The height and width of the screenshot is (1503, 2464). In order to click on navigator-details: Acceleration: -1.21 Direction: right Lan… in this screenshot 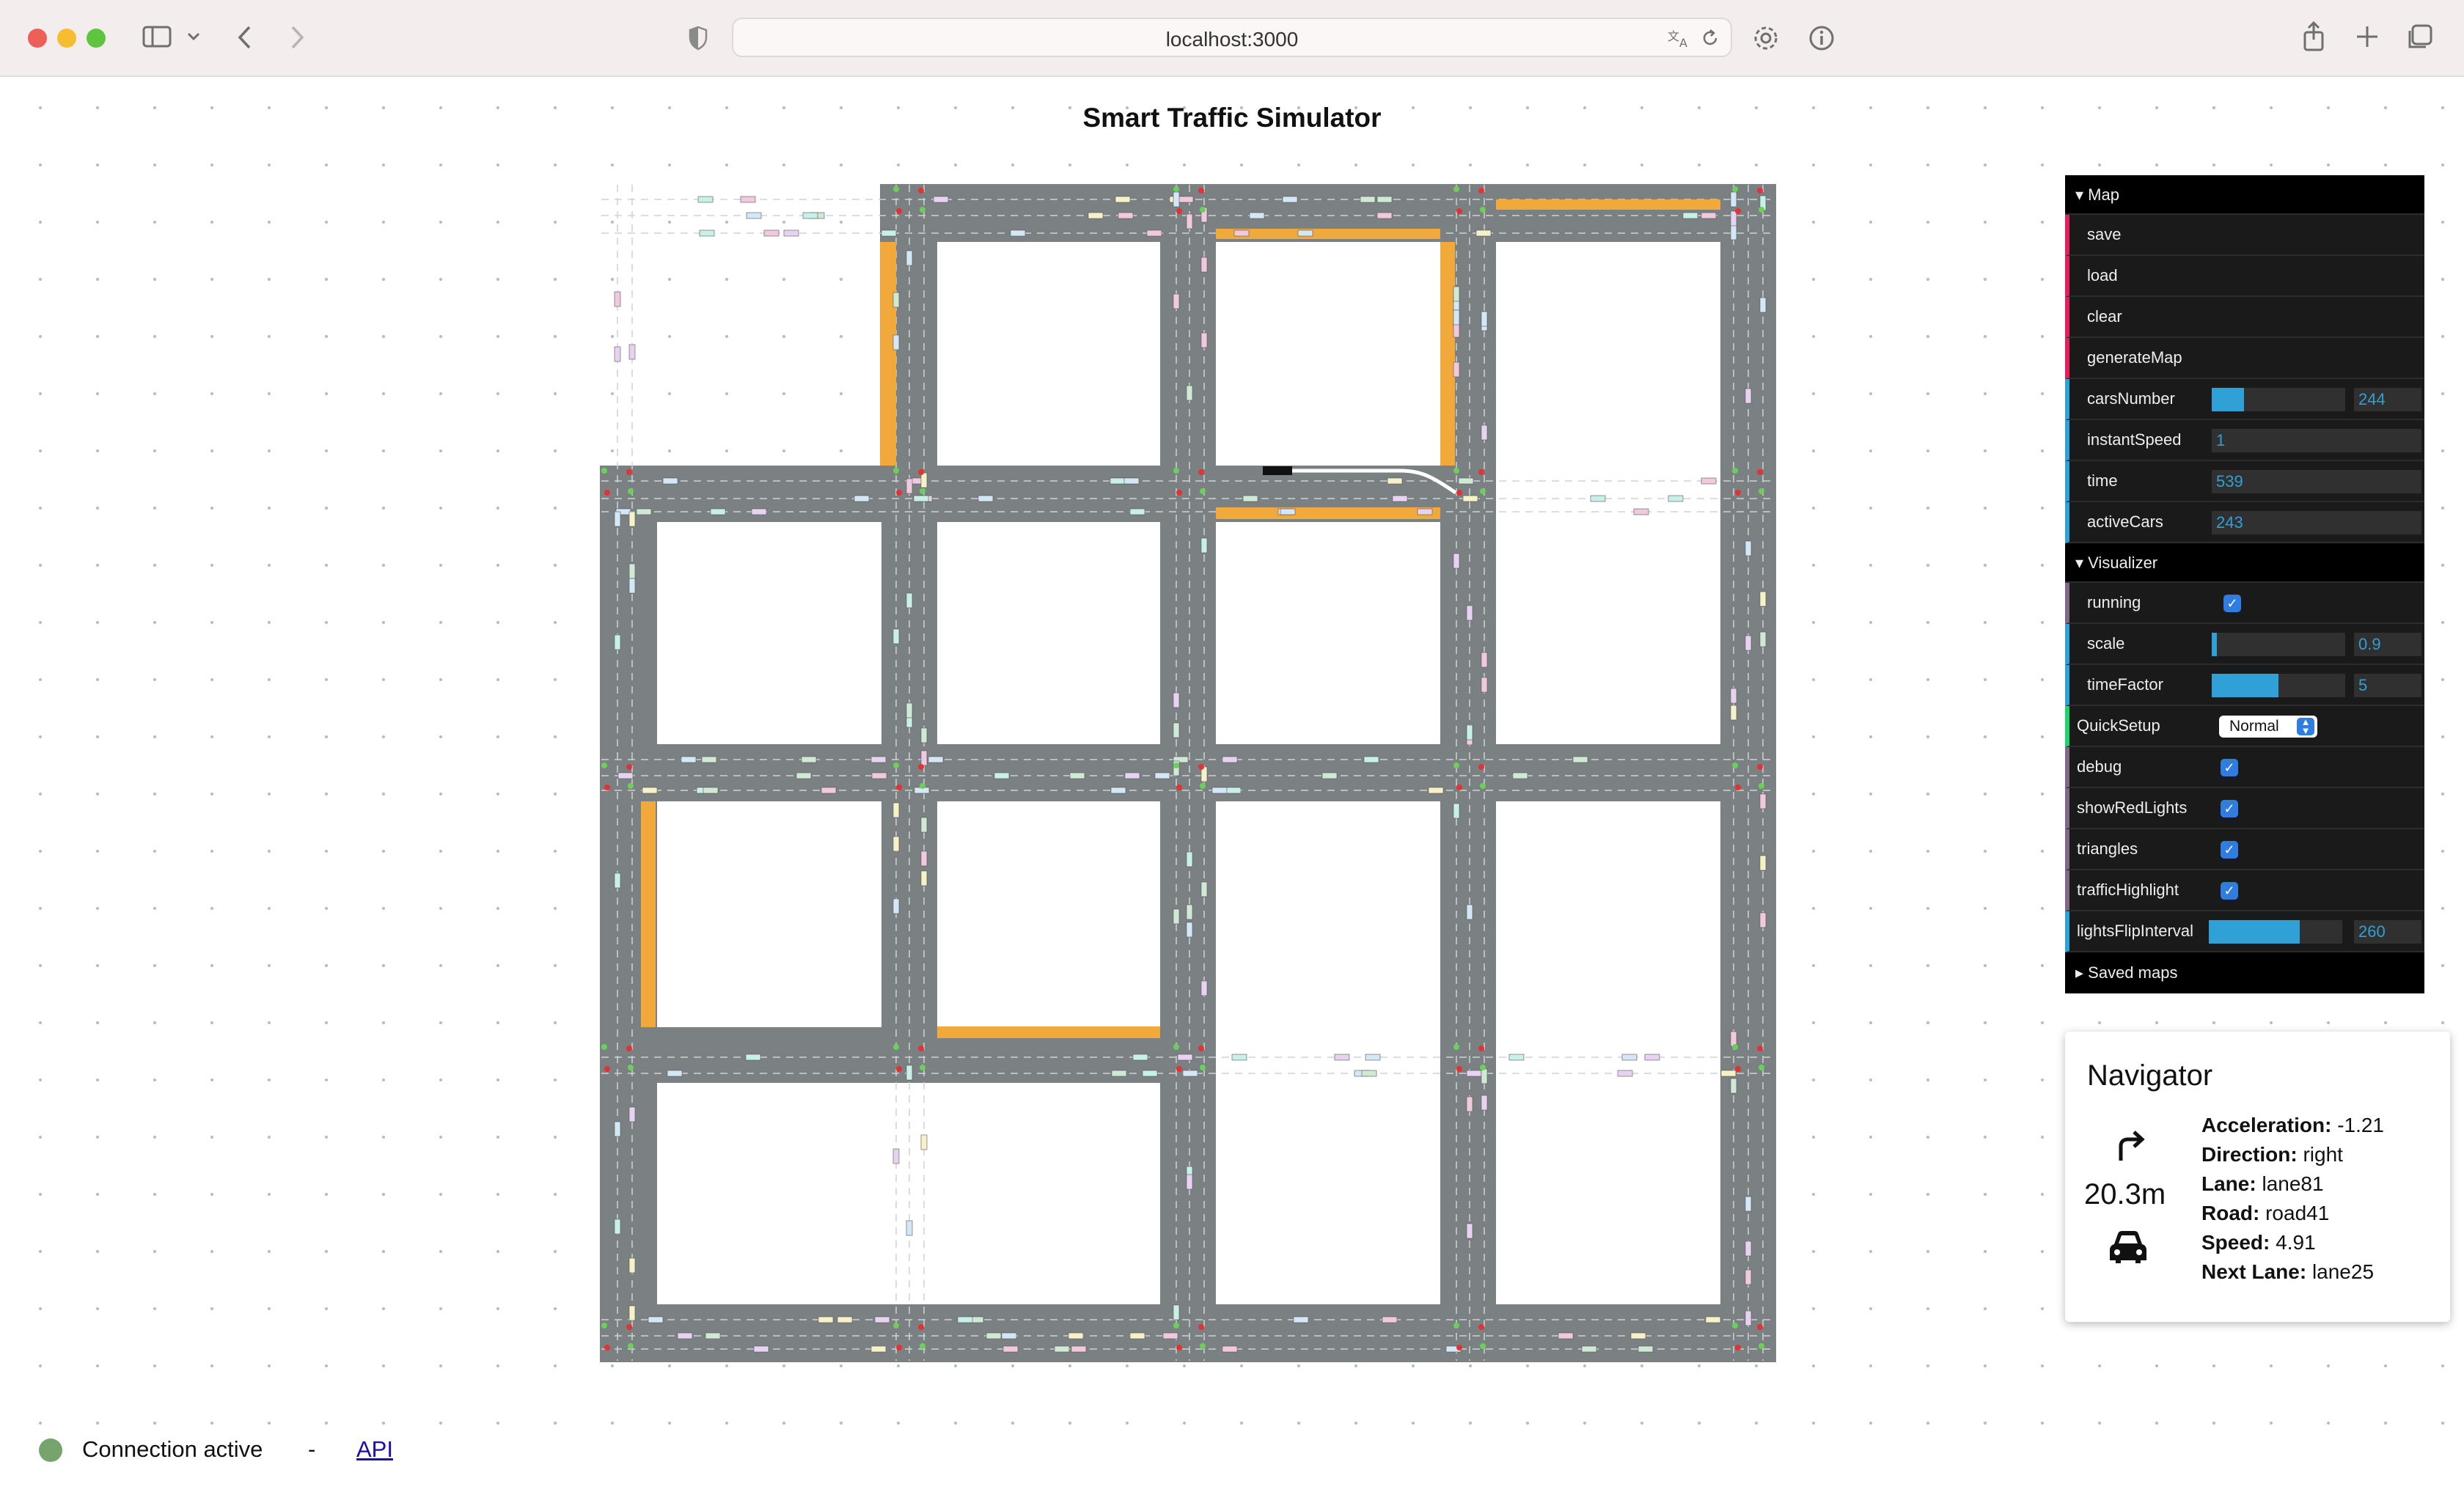, I will do `click(2292, 1199)`.